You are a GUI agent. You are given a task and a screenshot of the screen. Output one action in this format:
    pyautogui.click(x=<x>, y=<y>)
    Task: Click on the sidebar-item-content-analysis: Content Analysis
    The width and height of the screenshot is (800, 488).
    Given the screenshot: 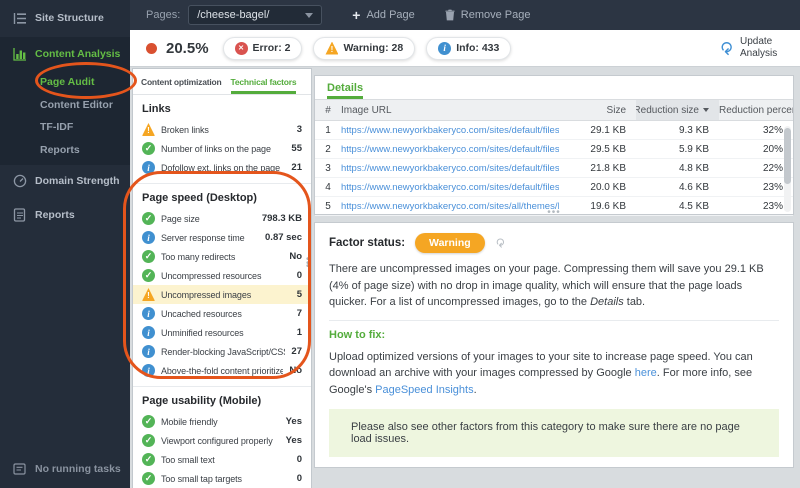 What is the action you would take?
    pyautogui.click(x=65, y=54)
    